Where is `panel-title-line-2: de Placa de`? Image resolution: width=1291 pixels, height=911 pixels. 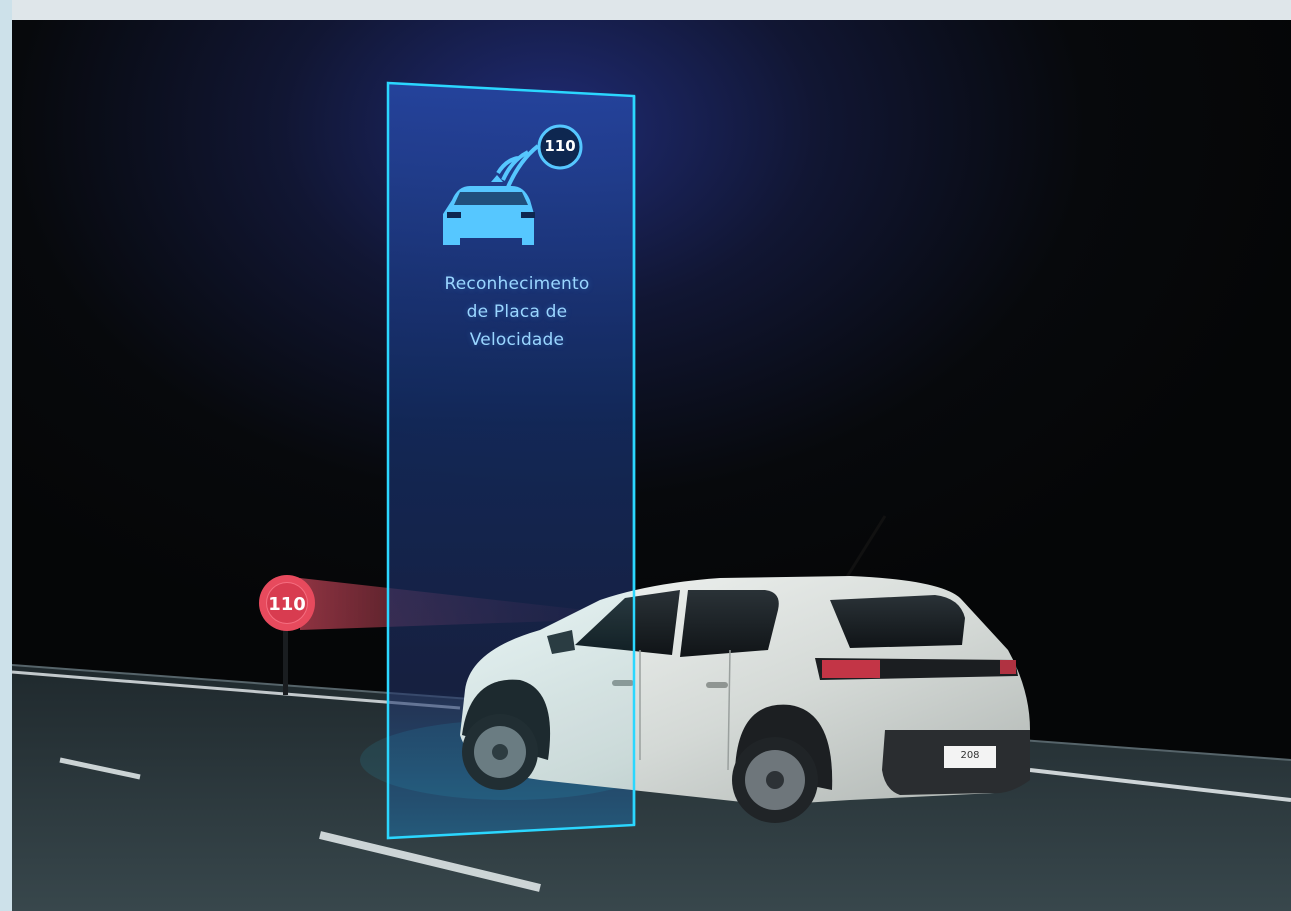 panel-title-line-2: de Placa de is located at coordinates (517, 312).